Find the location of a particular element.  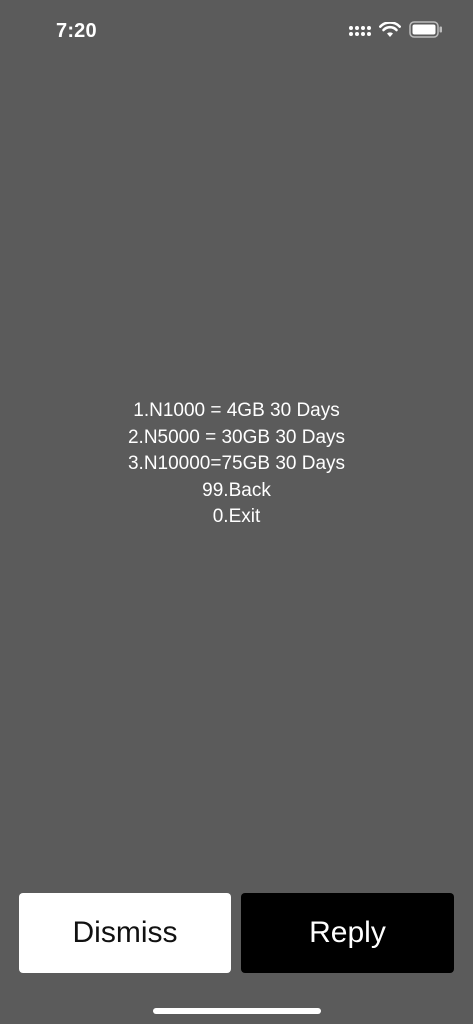

ussd-option-3: 3.N10000=75GB 30 Days is located at coordinates (236, 464).